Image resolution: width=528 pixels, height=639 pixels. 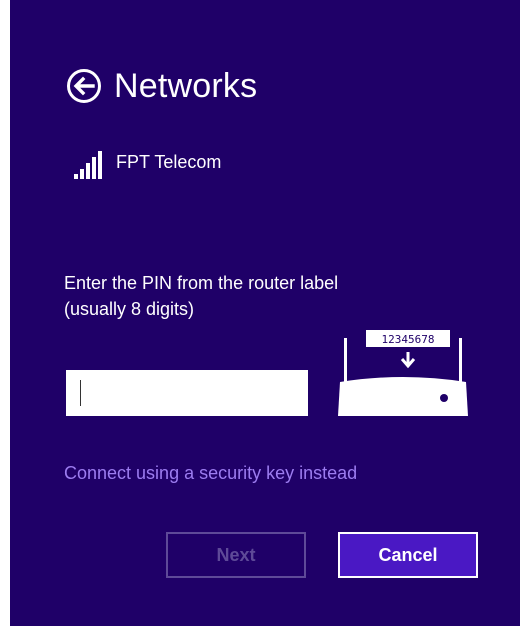 I want to click on router-pin-sample: 12345678, so click(x=408, y=339).